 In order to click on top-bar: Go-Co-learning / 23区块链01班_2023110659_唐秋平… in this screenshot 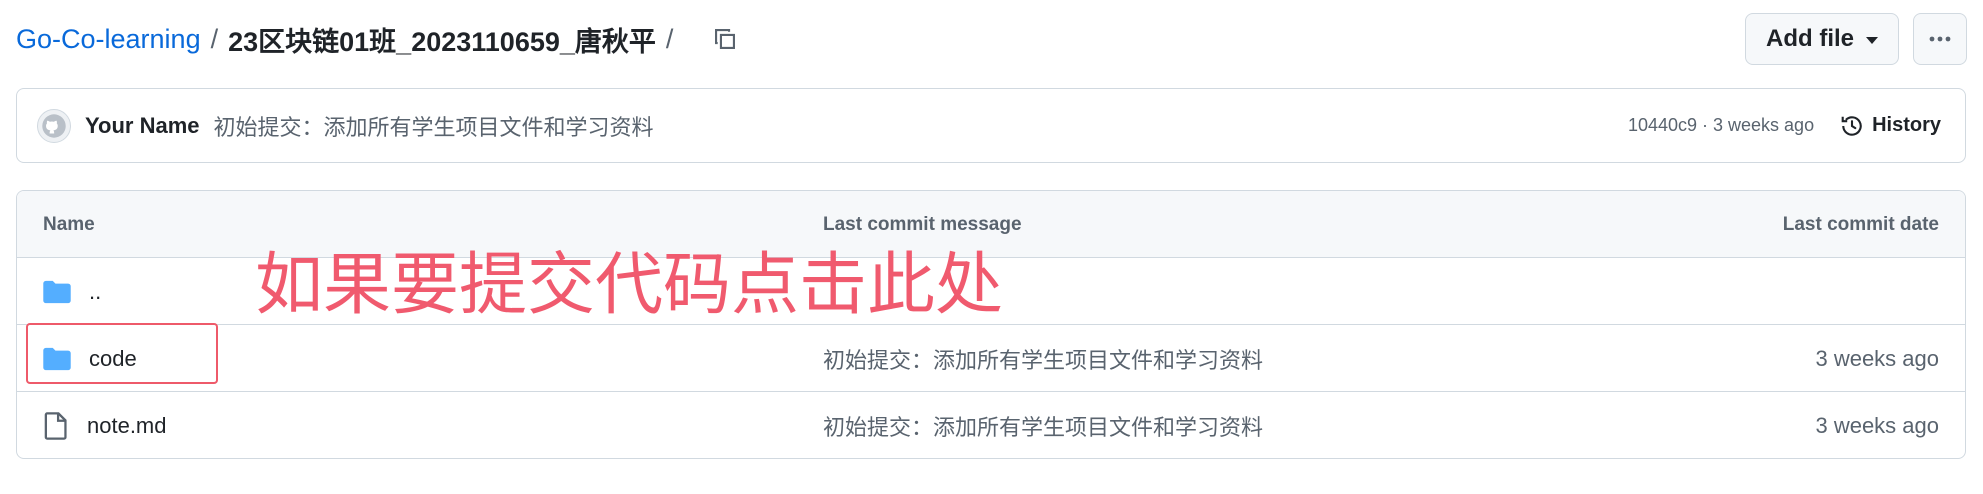, I will do `click(991, 39)`.